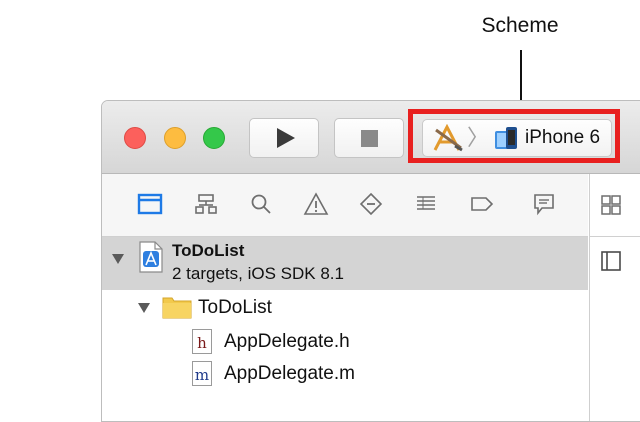  I want to click on debug-navigator-tab, so click(426, 204).